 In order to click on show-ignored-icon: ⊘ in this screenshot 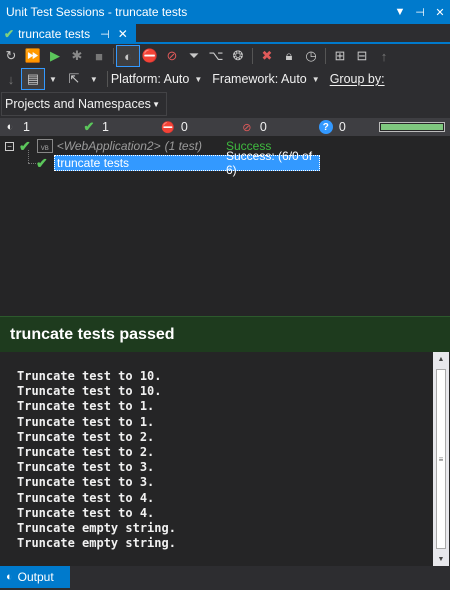, I will do `click(172, 56)`.